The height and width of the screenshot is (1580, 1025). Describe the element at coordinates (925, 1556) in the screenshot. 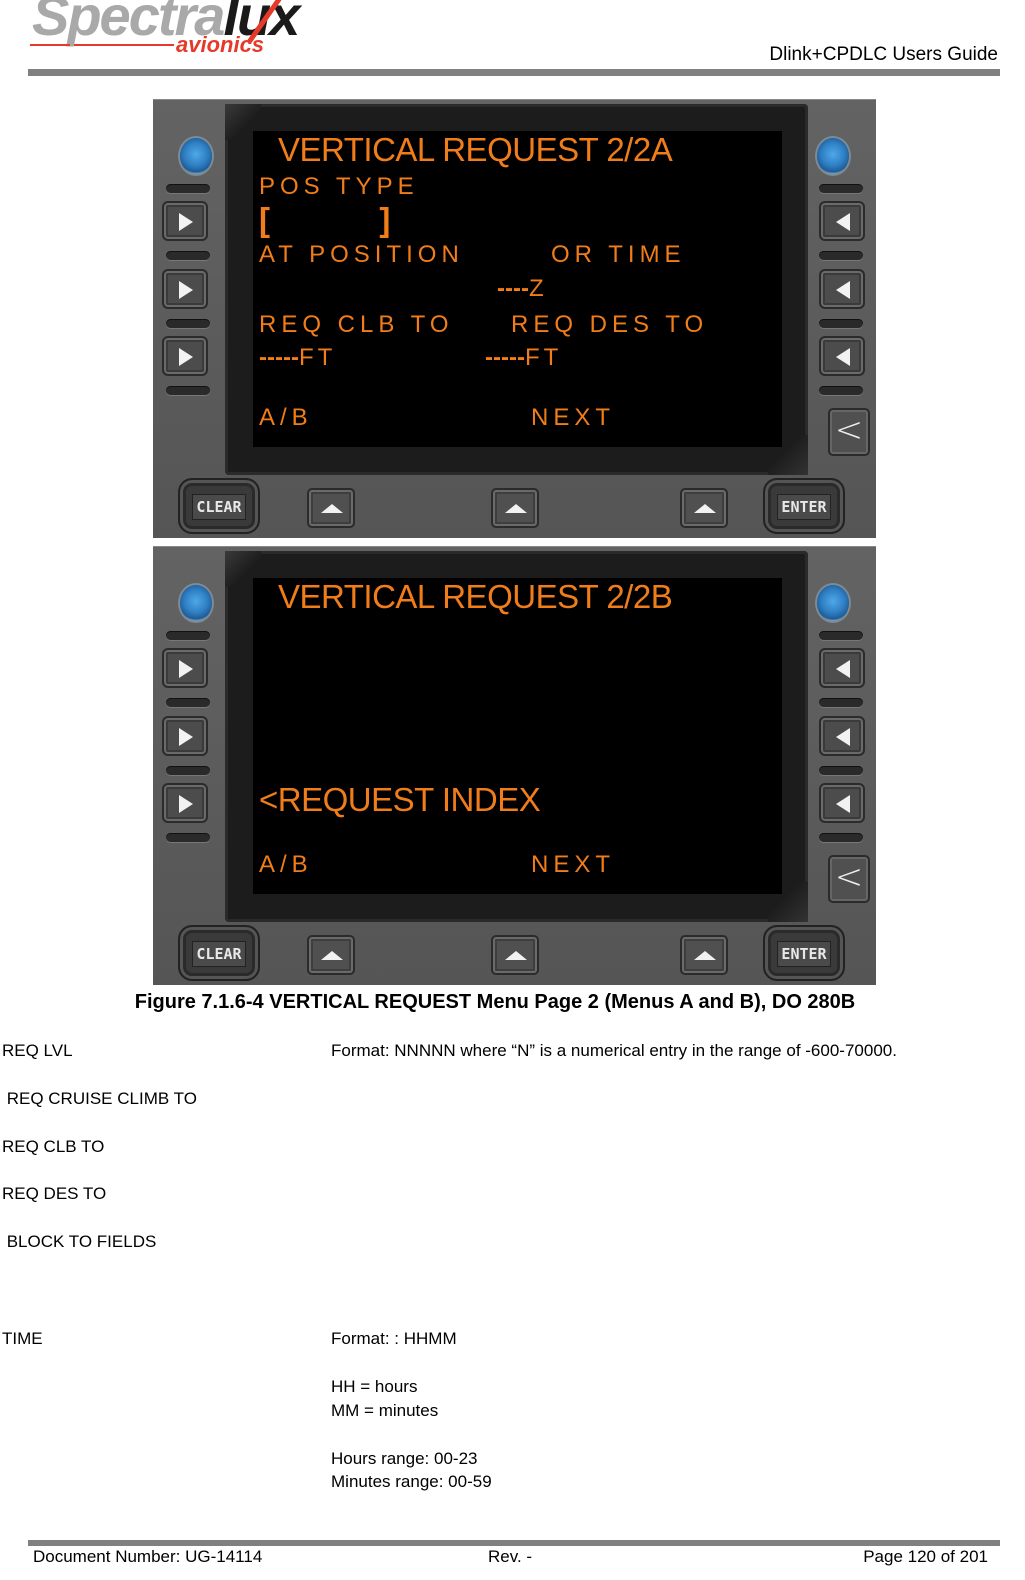

I see `page-number: Page 120 of 201` at that location.